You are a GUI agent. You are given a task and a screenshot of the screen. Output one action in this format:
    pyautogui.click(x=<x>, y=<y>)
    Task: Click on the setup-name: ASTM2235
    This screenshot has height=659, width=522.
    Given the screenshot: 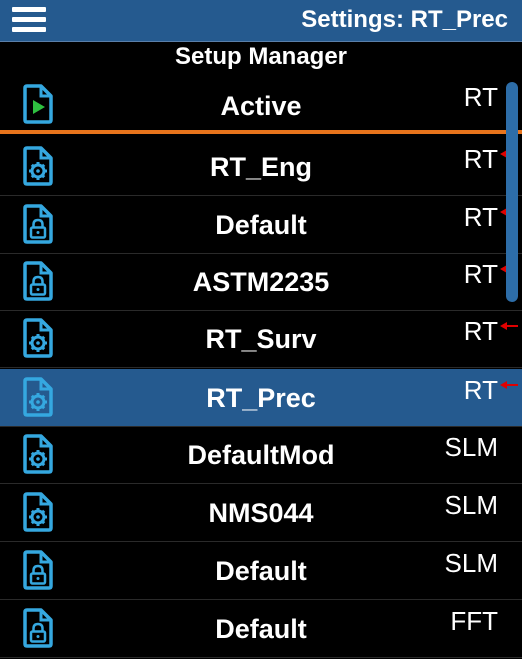 What is the action you would take?
    pyautogui.click(x=261, y=282)
    